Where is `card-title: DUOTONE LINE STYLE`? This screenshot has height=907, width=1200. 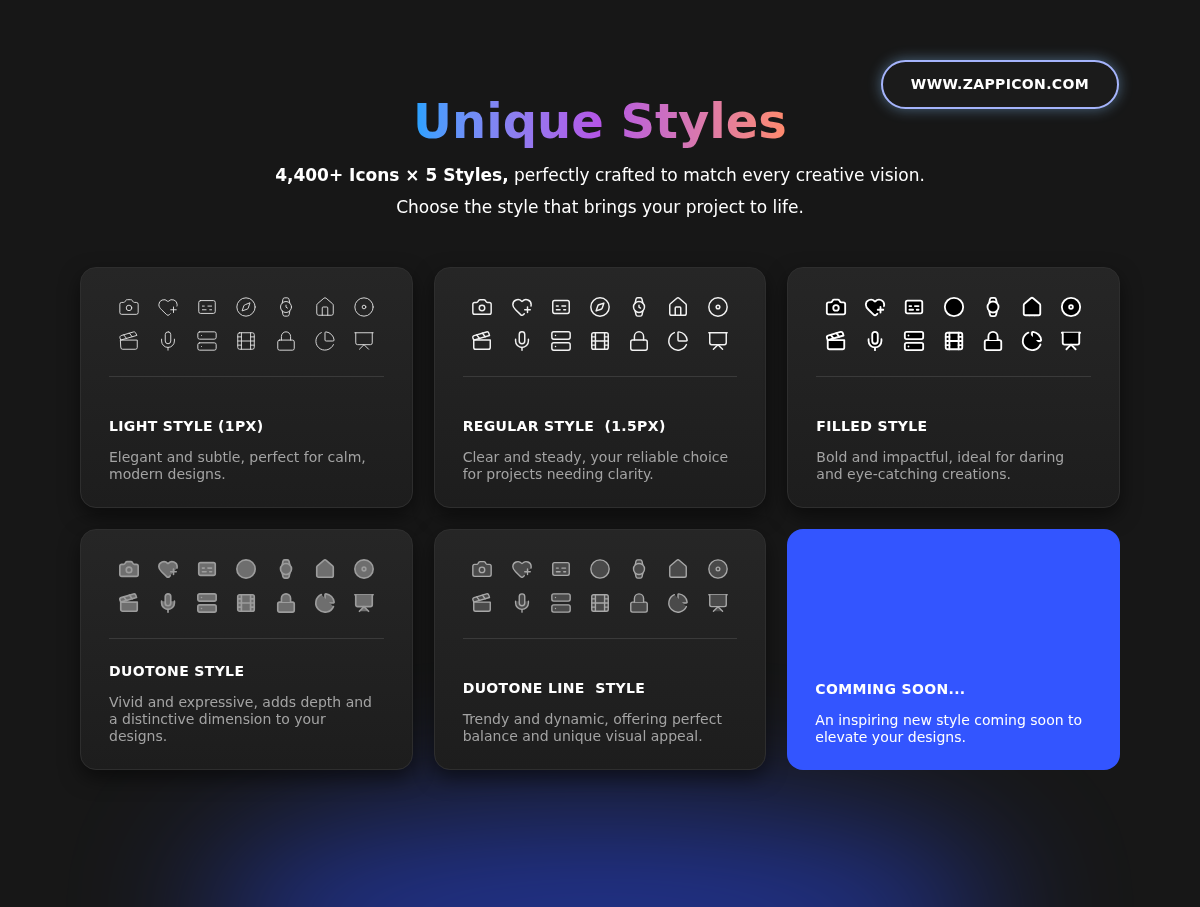 card-title: DUOTONE LINE STYLE is located at coordinates (554, 688).